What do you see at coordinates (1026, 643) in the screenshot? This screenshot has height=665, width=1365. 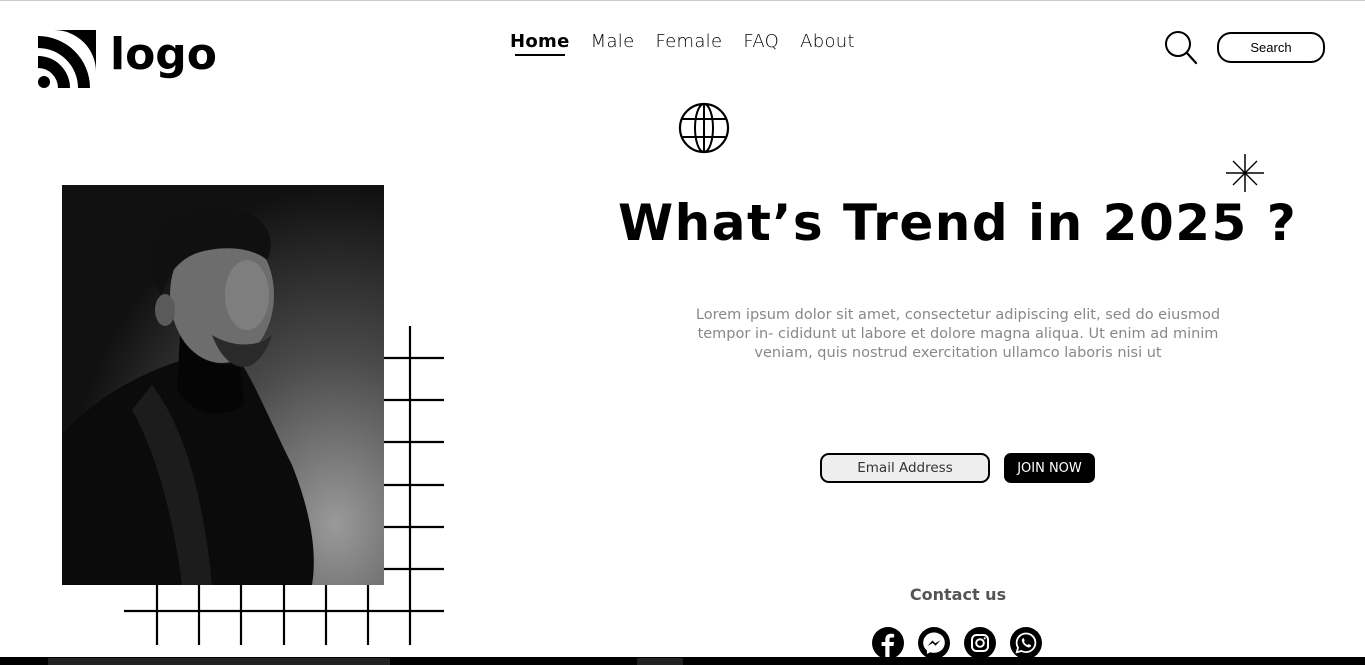 I see `whatsapp-icon` at bounding box center [1026, 643].